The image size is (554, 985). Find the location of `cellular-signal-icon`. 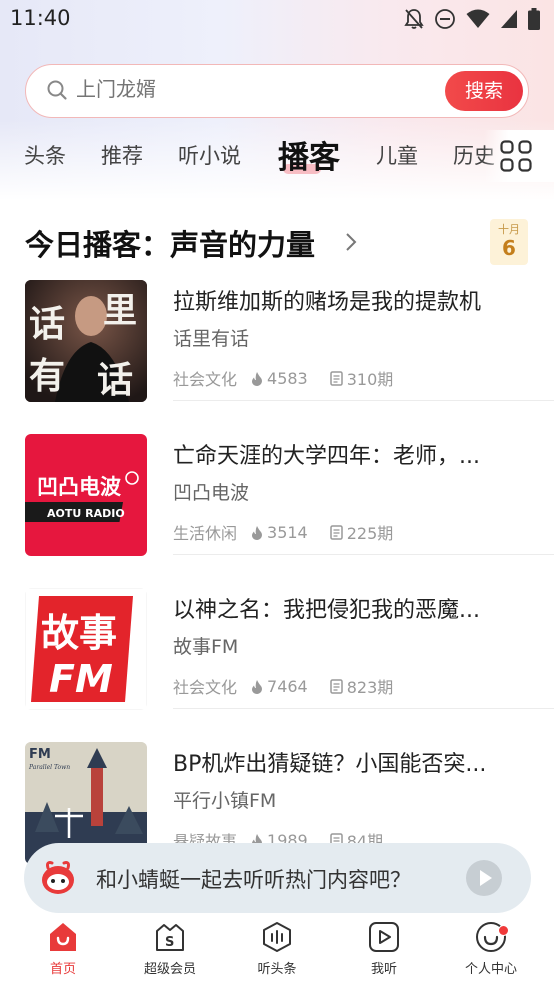

cellular-signal-icon is located at coordinates (509, 19).